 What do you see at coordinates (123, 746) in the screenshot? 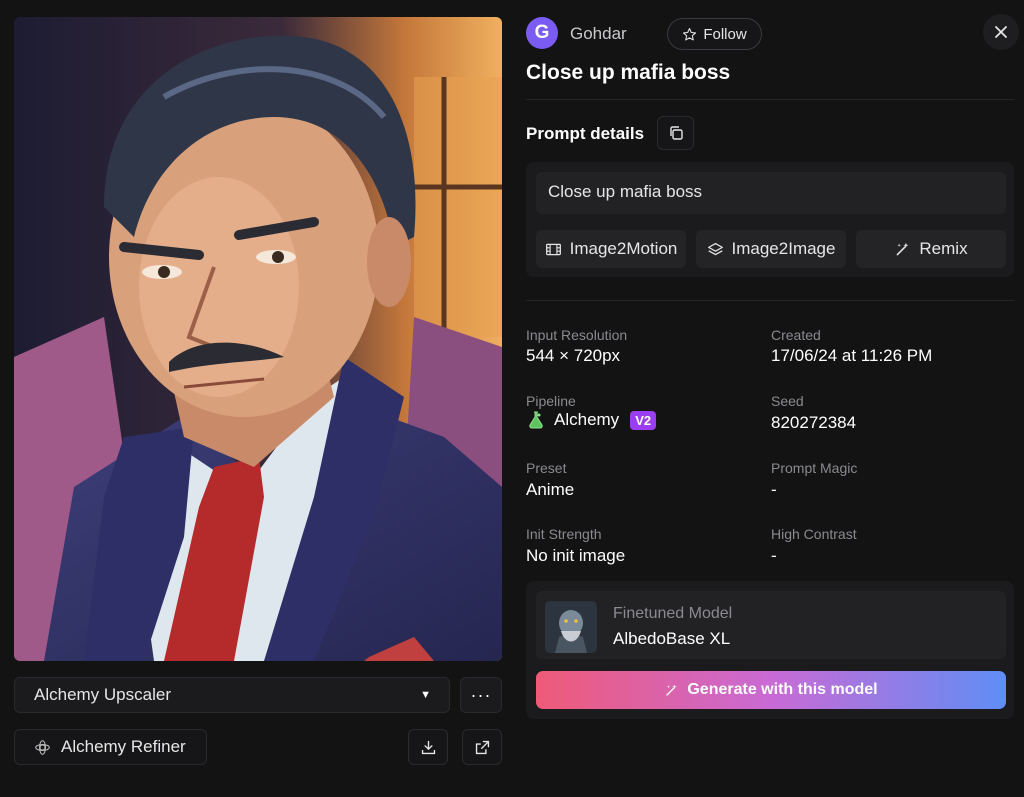
I see `refiner-label: Alchemy Refiner` at bounding box center [123, 746].